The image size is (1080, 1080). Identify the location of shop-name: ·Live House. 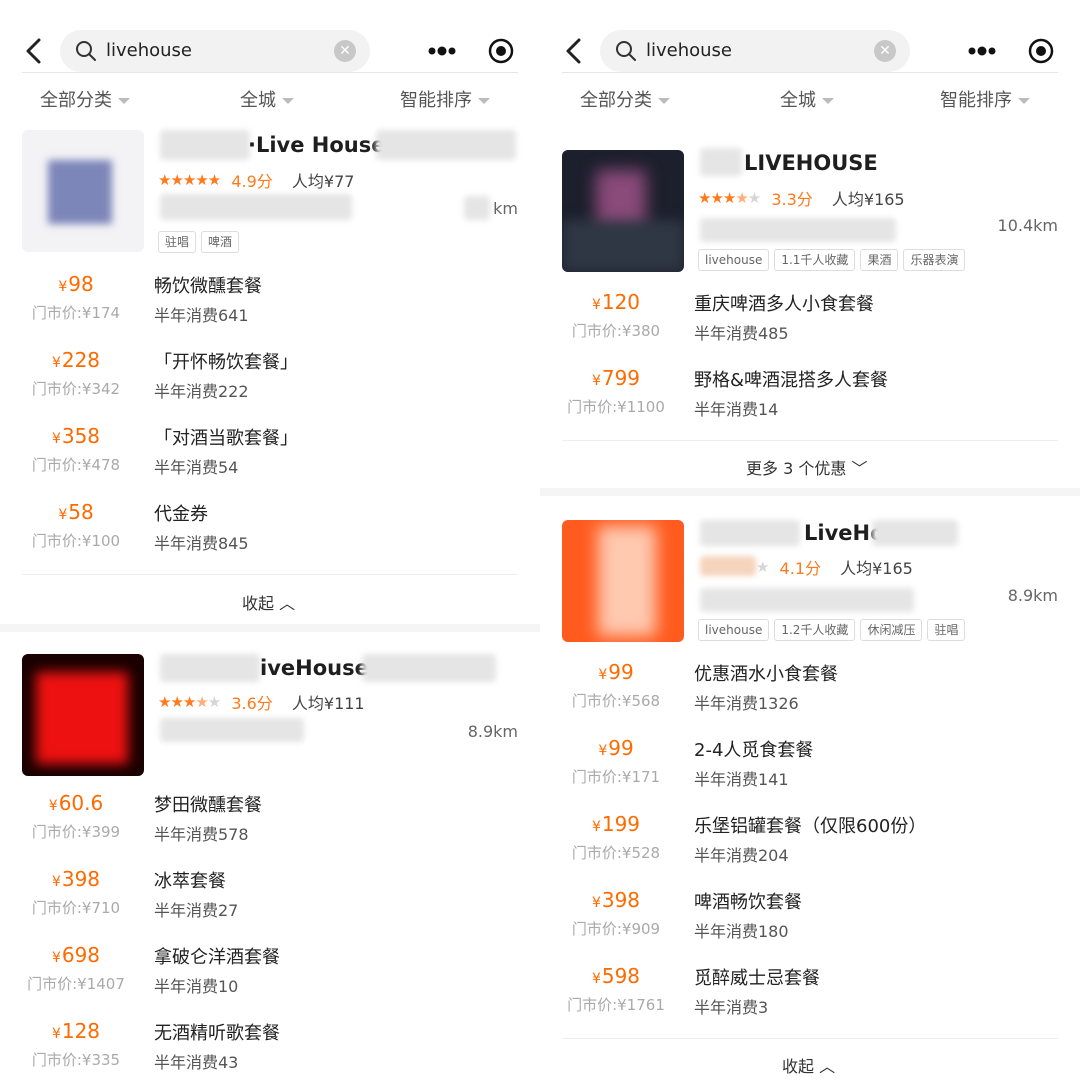
(317, 145).